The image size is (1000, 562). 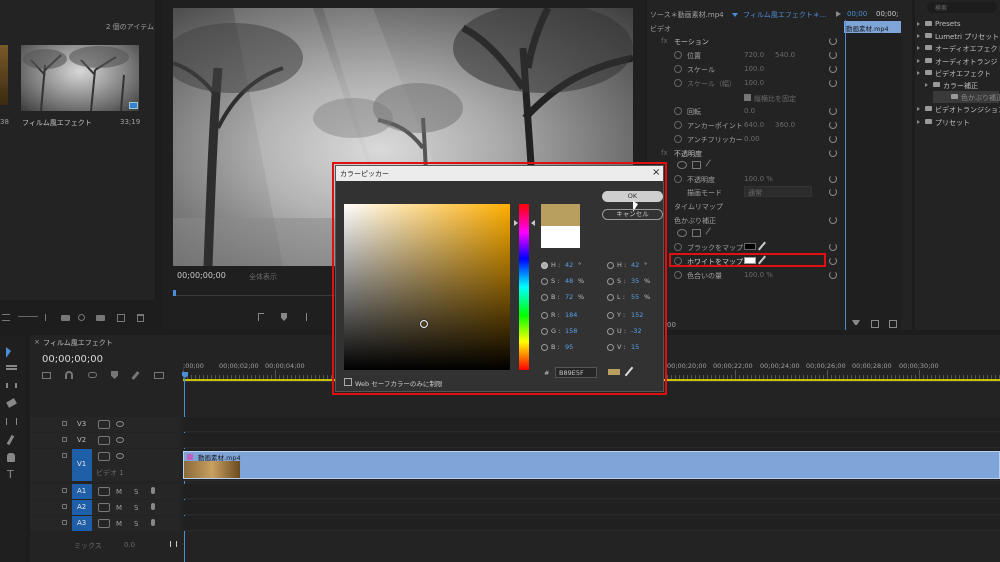 I want to click on timeline-close-icon: ×, so click(x=37, y=342).